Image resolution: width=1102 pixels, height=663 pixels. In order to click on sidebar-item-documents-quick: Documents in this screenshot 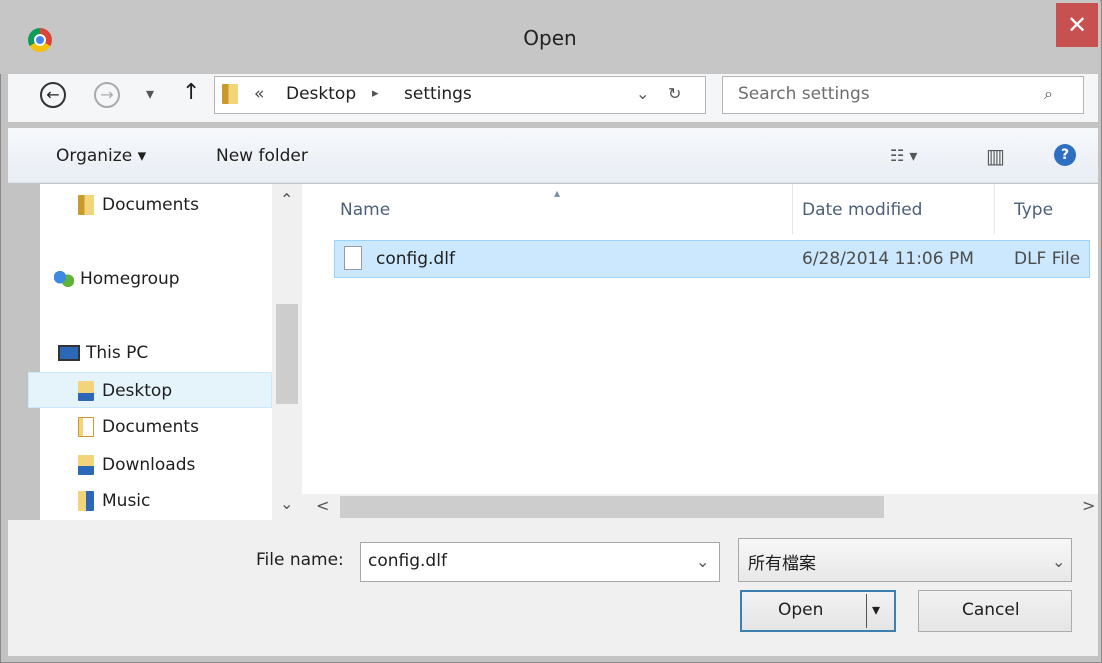, I will do `click(138, 205)`.